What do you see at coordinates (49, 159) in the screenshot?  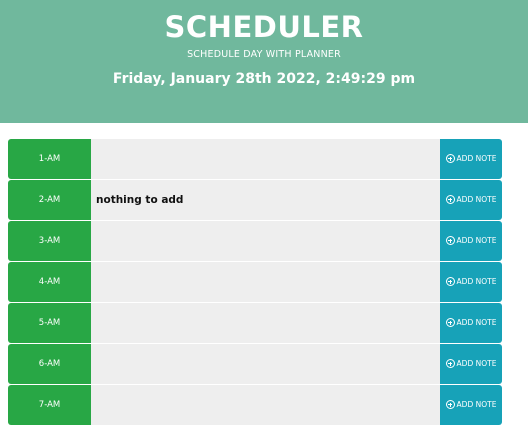 I see `hour-label: 1-AM` at bounding box center [49, 159].